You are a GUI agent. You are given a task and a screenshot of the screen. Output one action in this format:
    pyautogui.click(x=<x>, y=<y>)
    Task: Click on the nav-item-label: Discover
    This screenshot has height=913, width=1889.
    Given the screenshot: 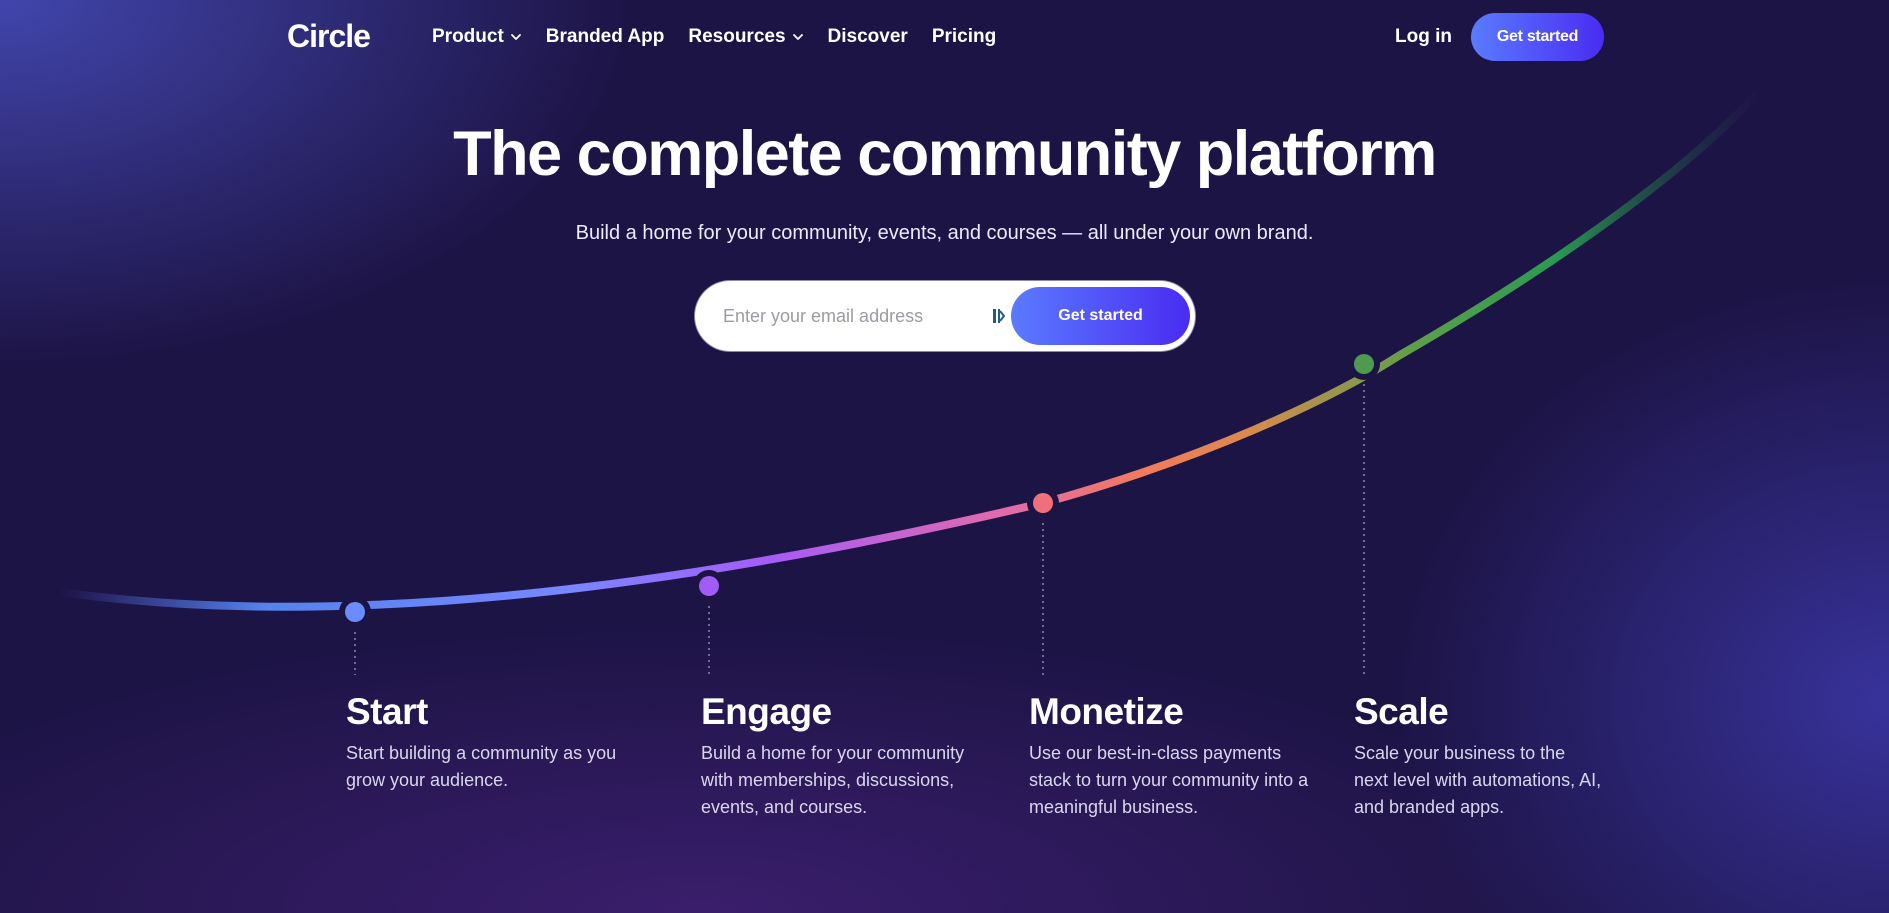 What is the action you would take?
    pyautogui.click(x=867, y=36)
    